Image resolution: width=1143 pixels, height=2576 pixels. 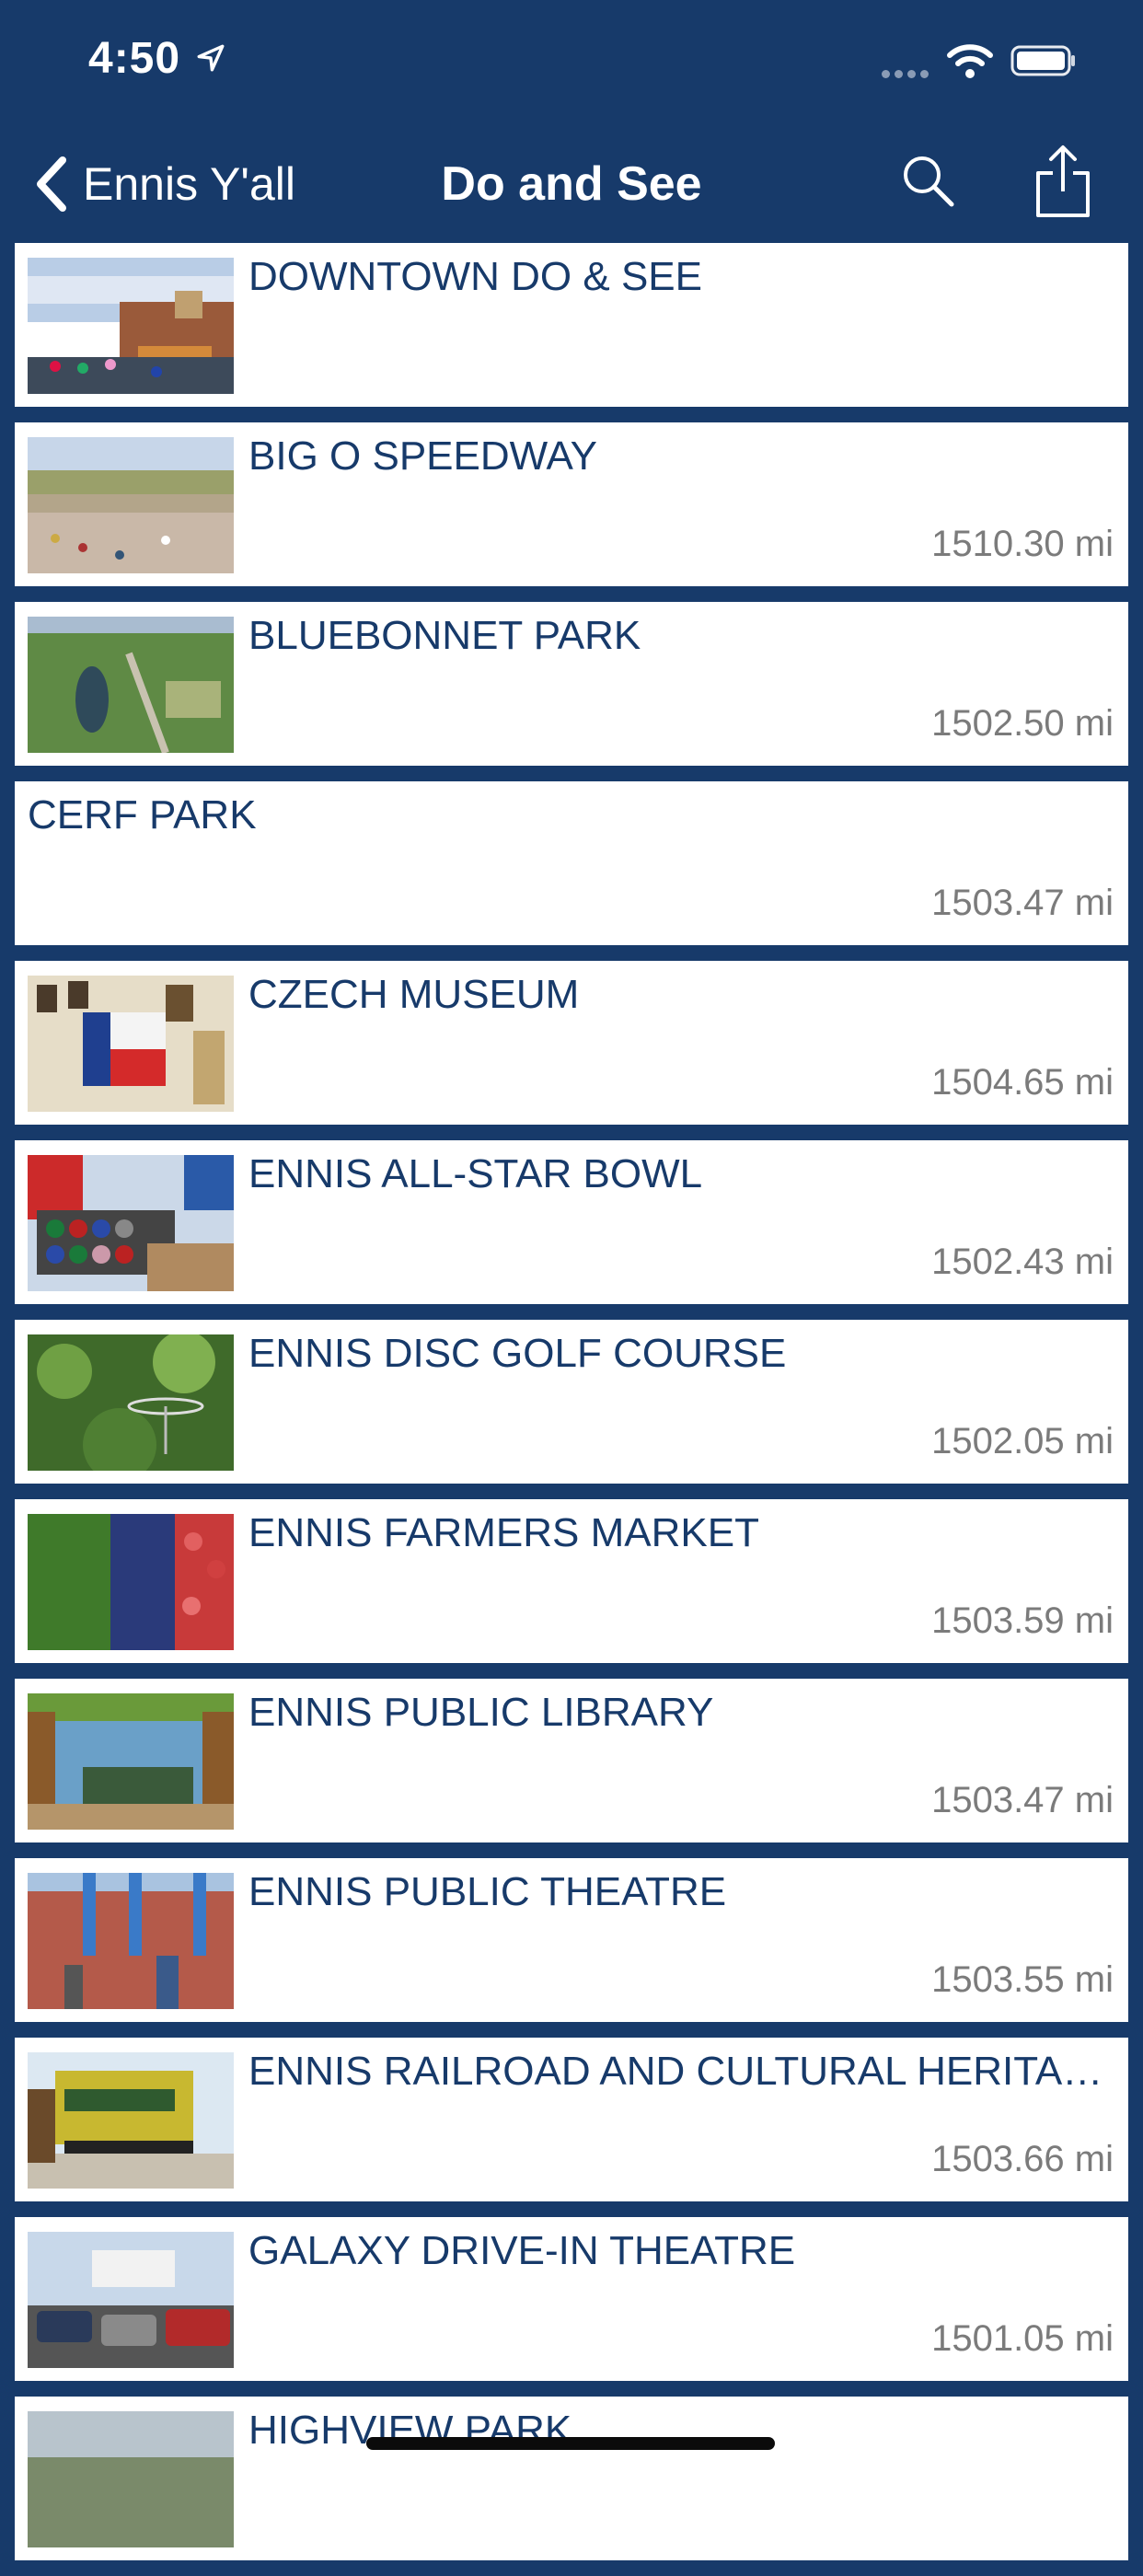 I want to click on list-item-title: CERF PARK, so click(x=142, y=815).